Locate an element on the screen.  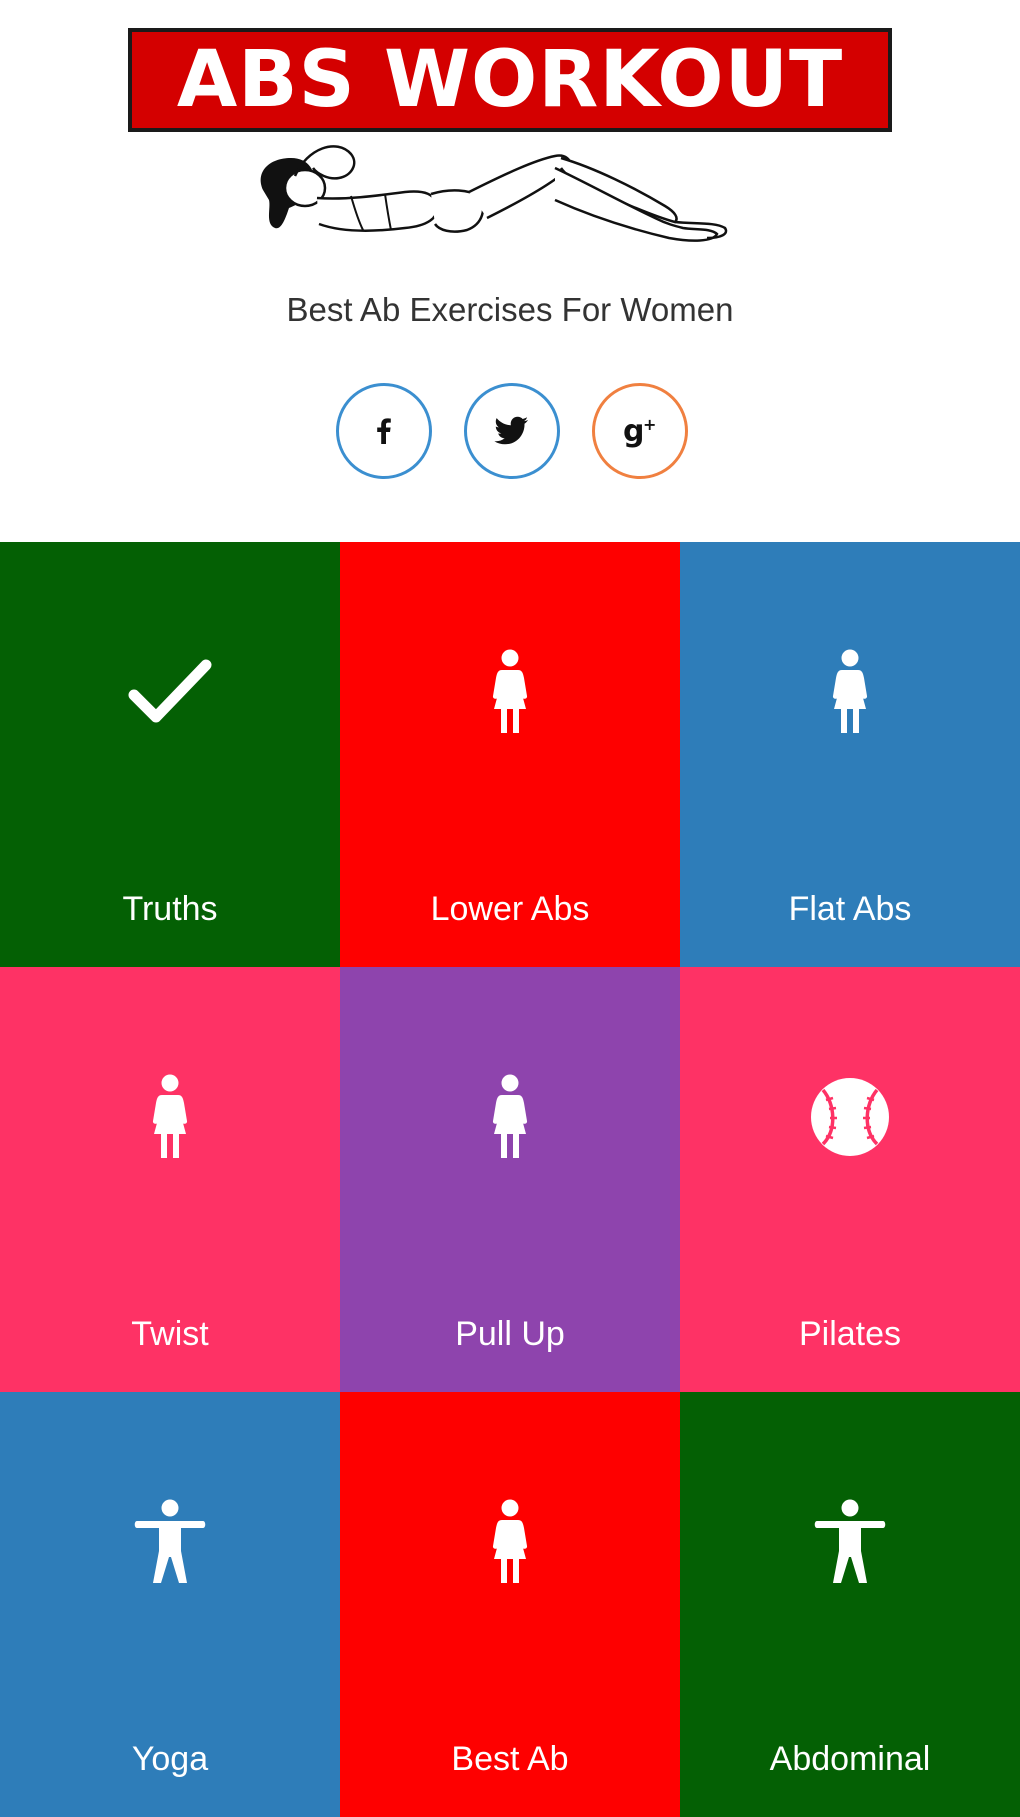
tile-lower-abs: Lower Abs is located at coordinates (510, 754).